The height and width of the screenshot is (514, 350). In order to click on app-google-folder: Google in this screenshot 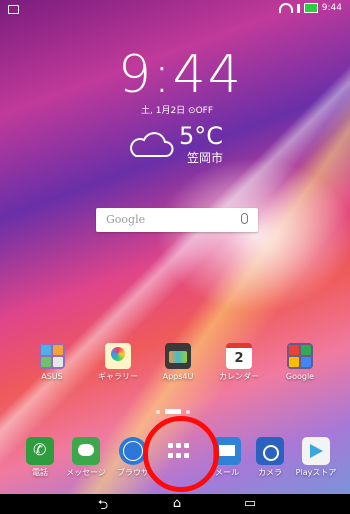, I will do `click(300, 362)`.